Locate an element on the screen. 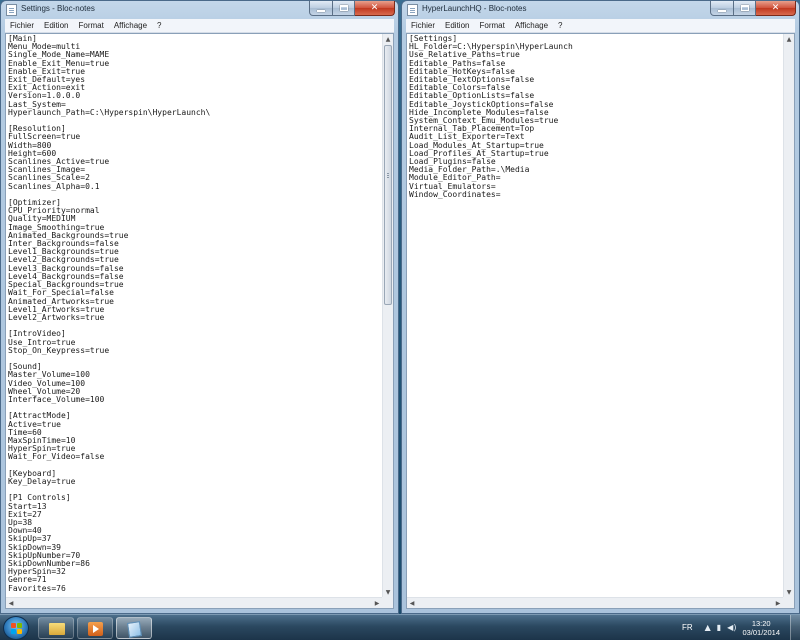 The width and height of the screenshot is (800, 640). taskbar-notepad-button is located at coordinates (134, 628).